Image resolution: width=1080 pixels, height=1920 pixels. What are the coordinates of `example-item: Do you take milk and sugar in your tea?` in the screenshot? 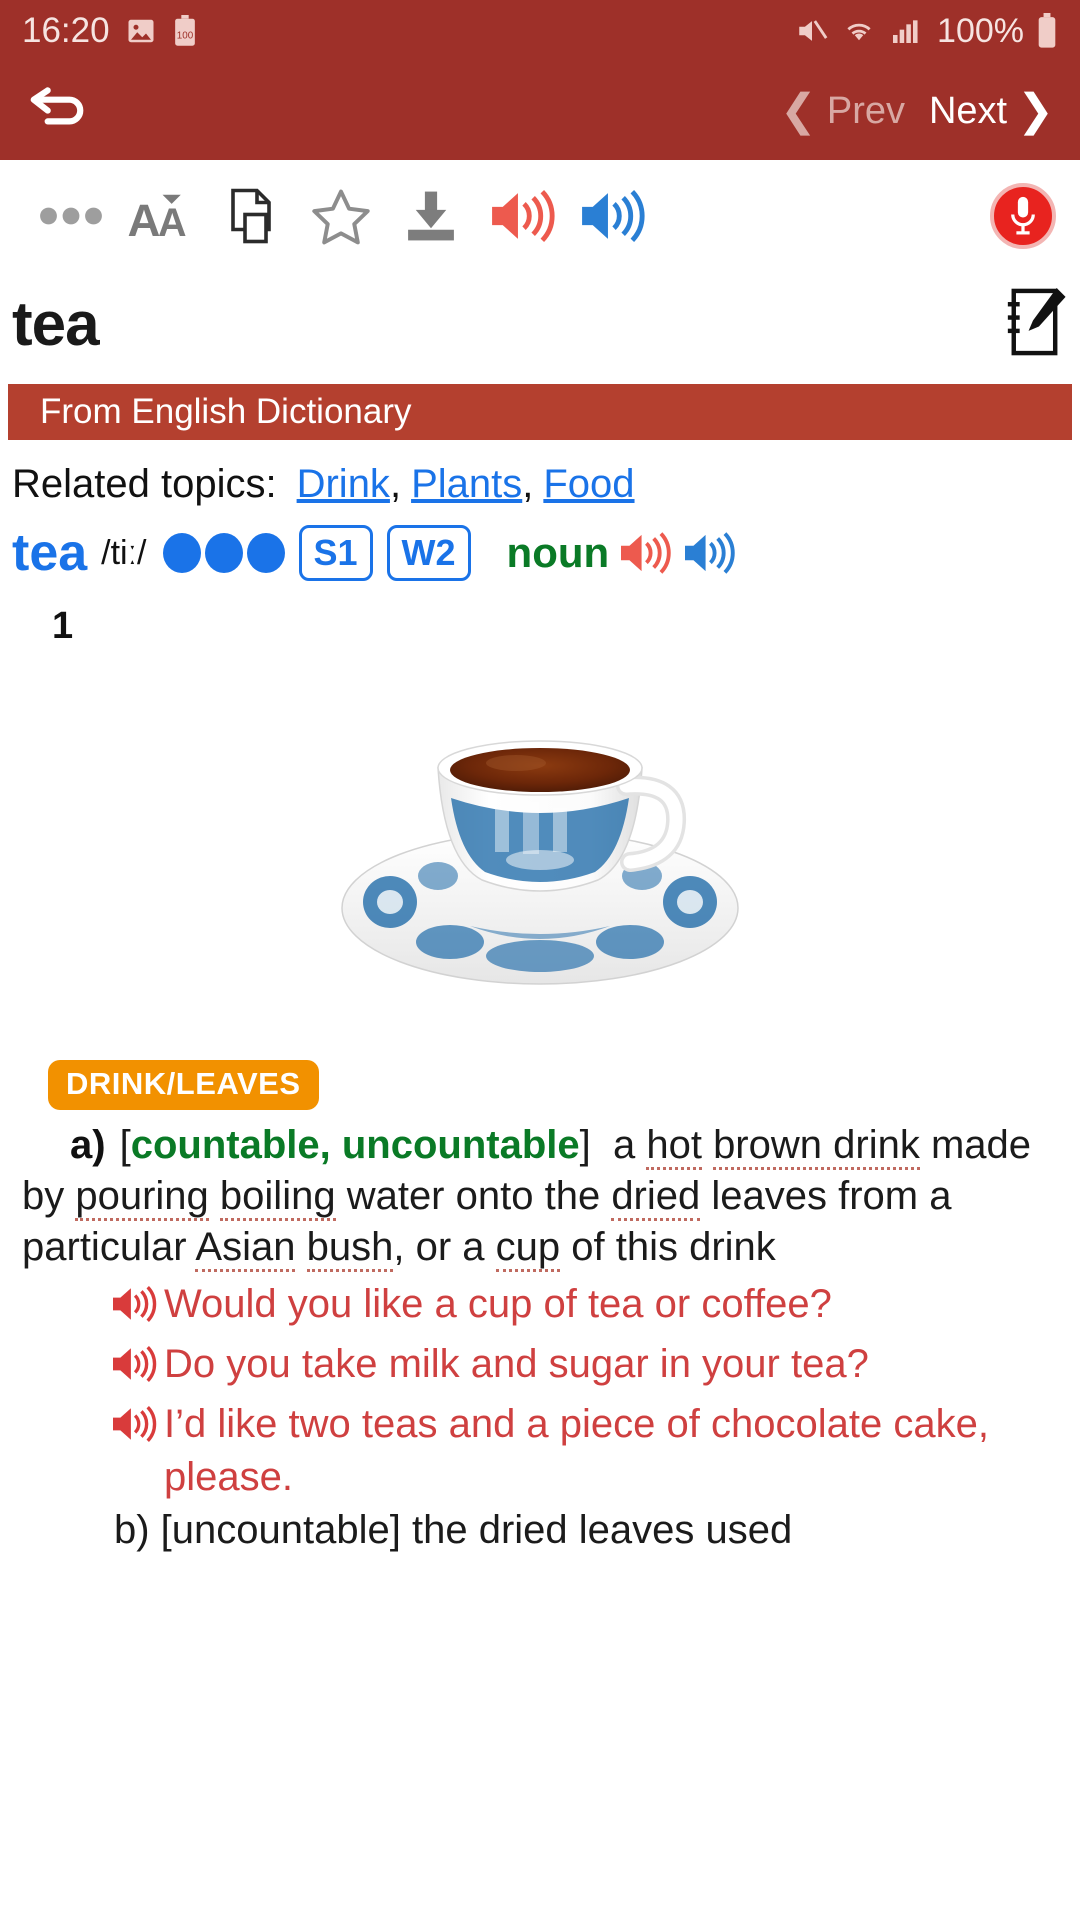 It's located at (583, 1368).